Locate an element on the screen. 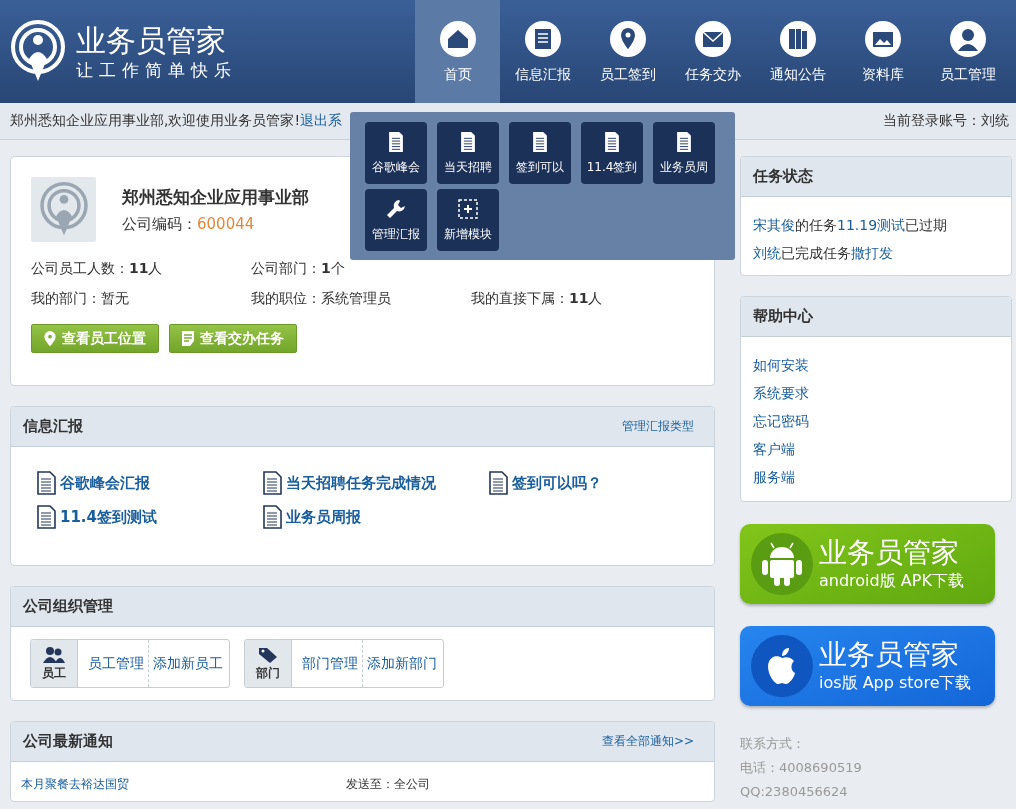 The image size is (1016, 809). menu-tile: 11.4签到 is located at coordinates (612, 153).